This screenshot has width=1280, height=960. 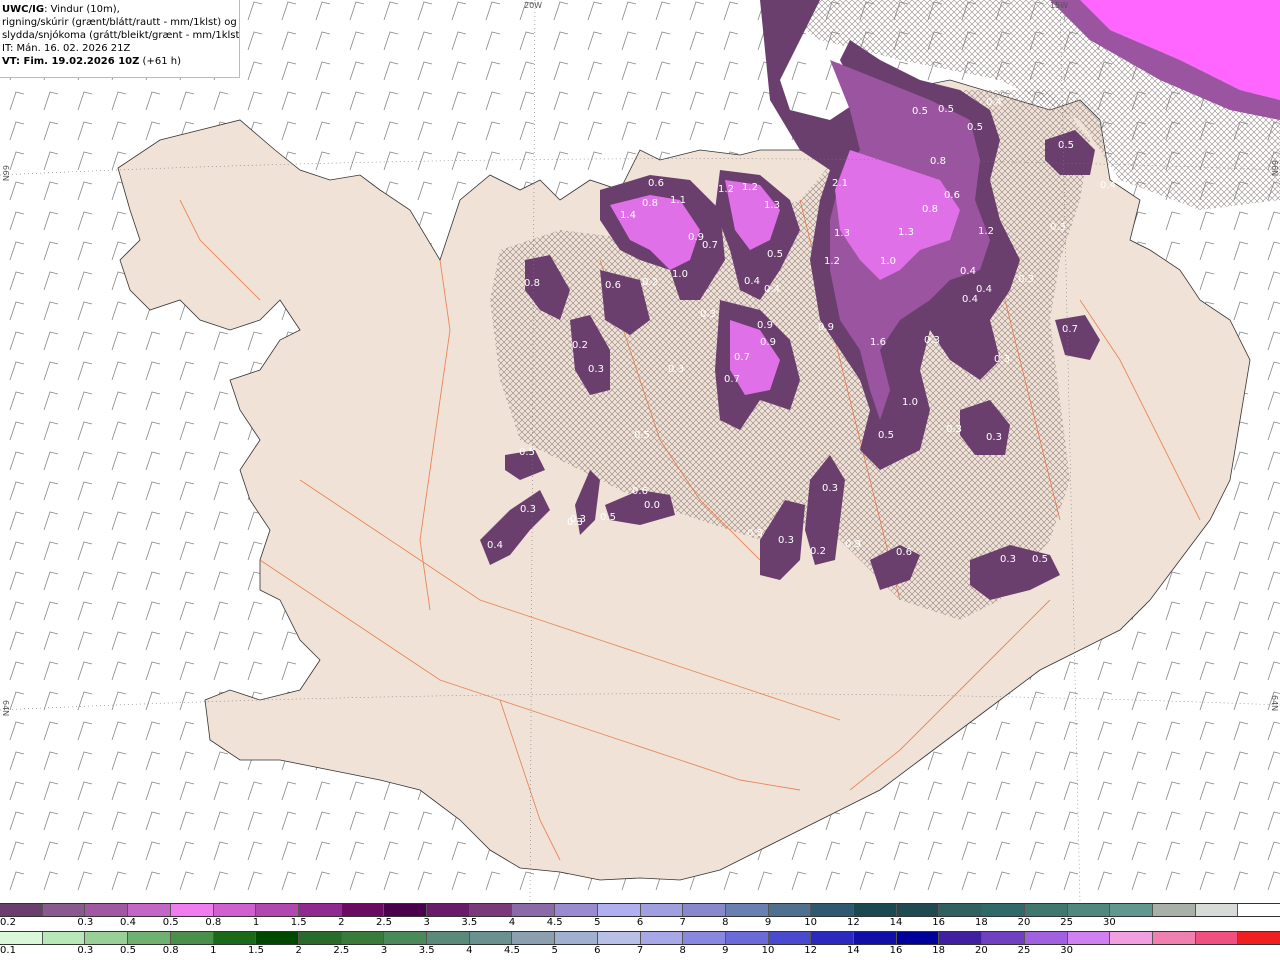 I want to click on rain-legend-label: 25, so click(x=1024, y=950).